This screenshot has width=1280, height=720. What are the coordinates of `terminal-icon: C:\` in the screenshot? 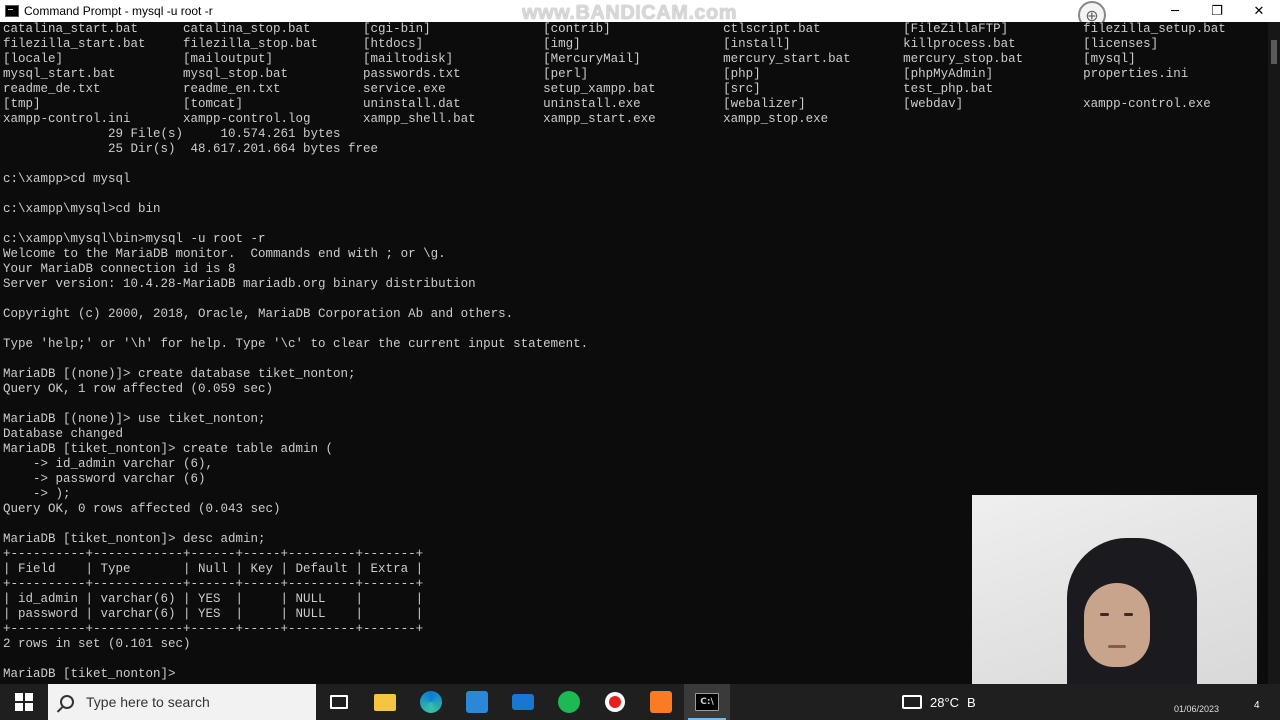 It's located at (707, 702).